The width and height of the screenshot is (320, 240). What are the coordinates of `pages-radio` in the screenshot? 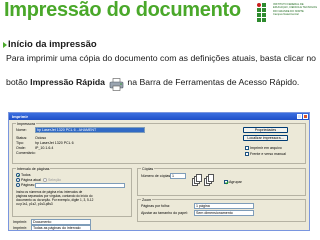 It's located at (18, 185).